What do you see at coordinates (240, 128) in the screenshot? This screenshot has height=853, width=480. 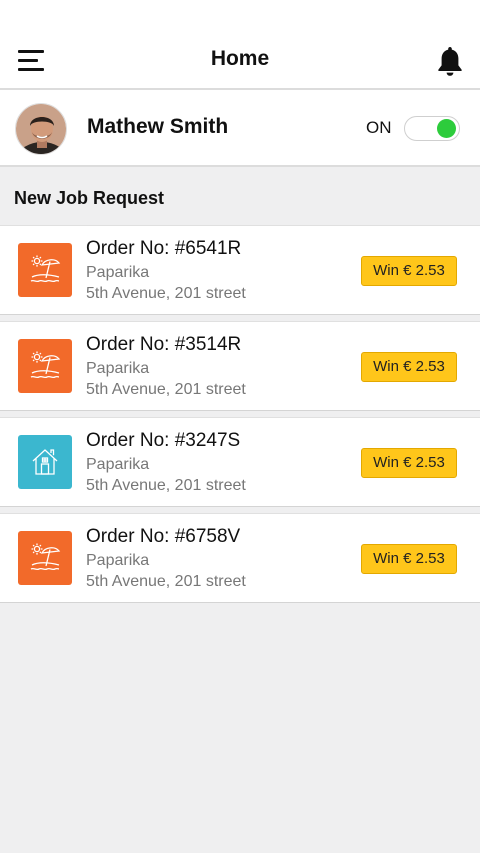 I see `profile-bar: Mathew Smith ON` at bounding box center [240, 128].